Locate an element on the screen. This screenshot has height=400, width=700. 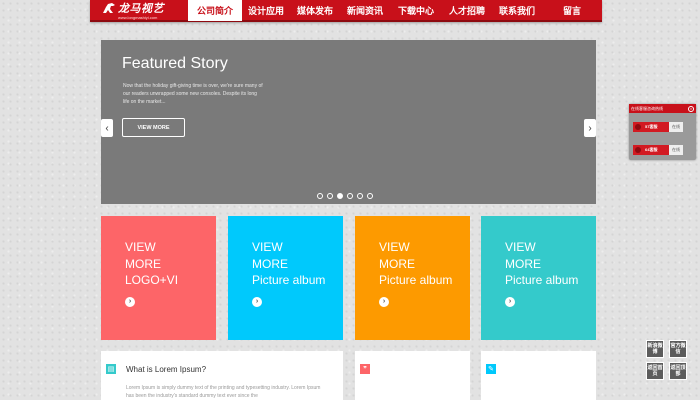
top-link: 返回顶部 is located at coordinates (678, 371).